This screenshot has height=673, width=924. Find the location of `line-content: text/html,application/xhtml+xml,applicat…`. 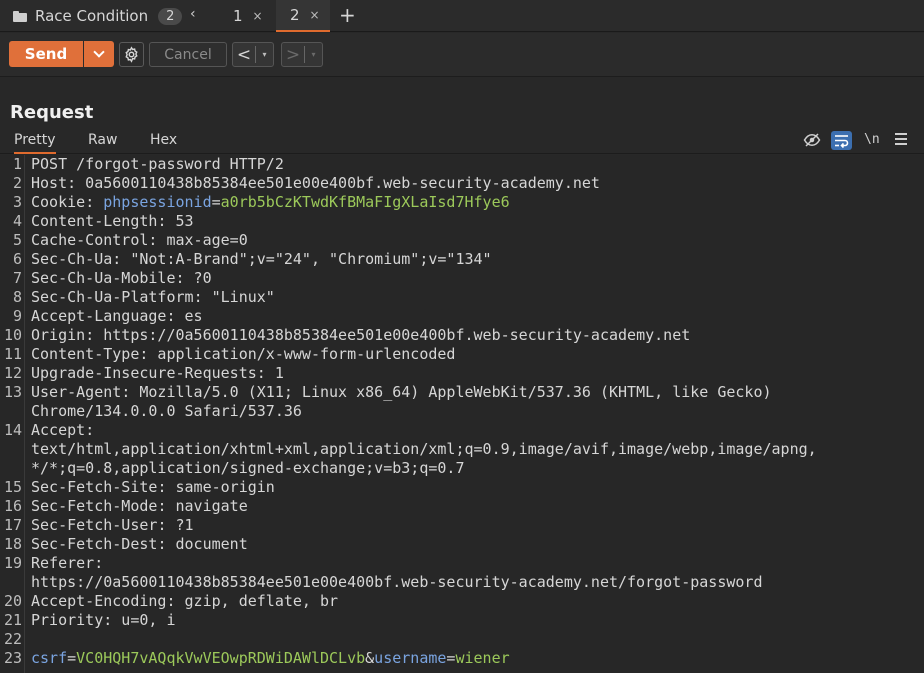

line-content: text/html,application/xhtml+xml,applicat… is located at coordinates (424, 449).